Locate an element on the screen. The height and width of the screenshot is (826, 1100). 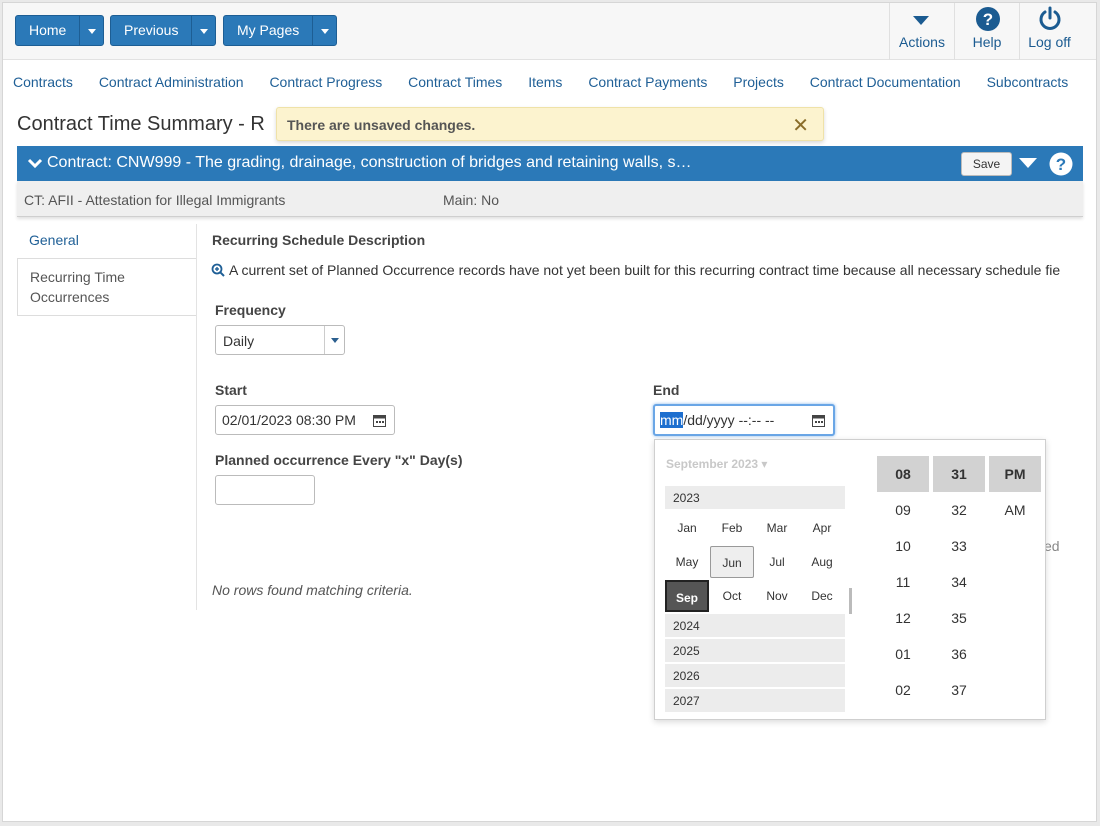
picker-scrollbar is located at coordinates (850, 601).